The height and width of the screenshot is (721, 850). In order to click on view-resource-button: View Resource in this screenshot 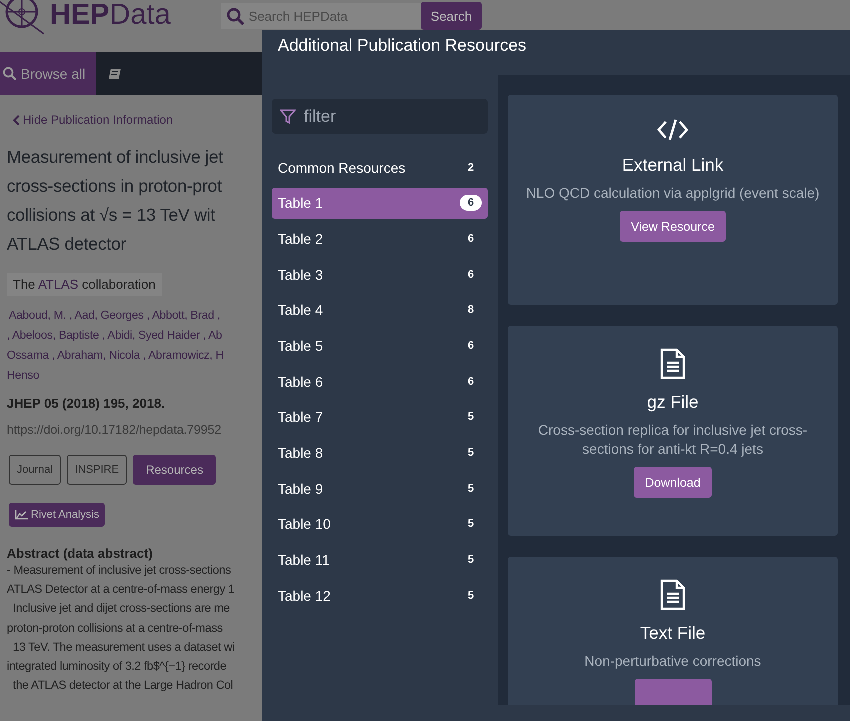, I will do `click(673, 226)`.